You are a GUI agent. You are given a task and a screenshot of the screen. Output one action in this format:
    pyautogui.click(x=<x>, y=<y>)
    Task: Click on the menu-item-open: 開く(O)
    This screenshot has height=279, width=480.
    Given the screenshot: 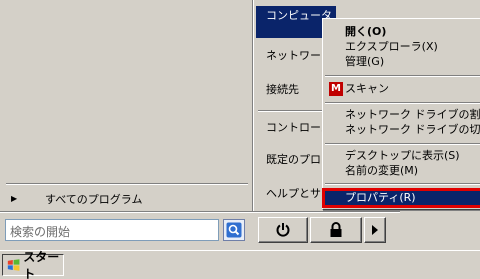 What is the action you would take?
    pyautogui.click(x=402, y=32)
    